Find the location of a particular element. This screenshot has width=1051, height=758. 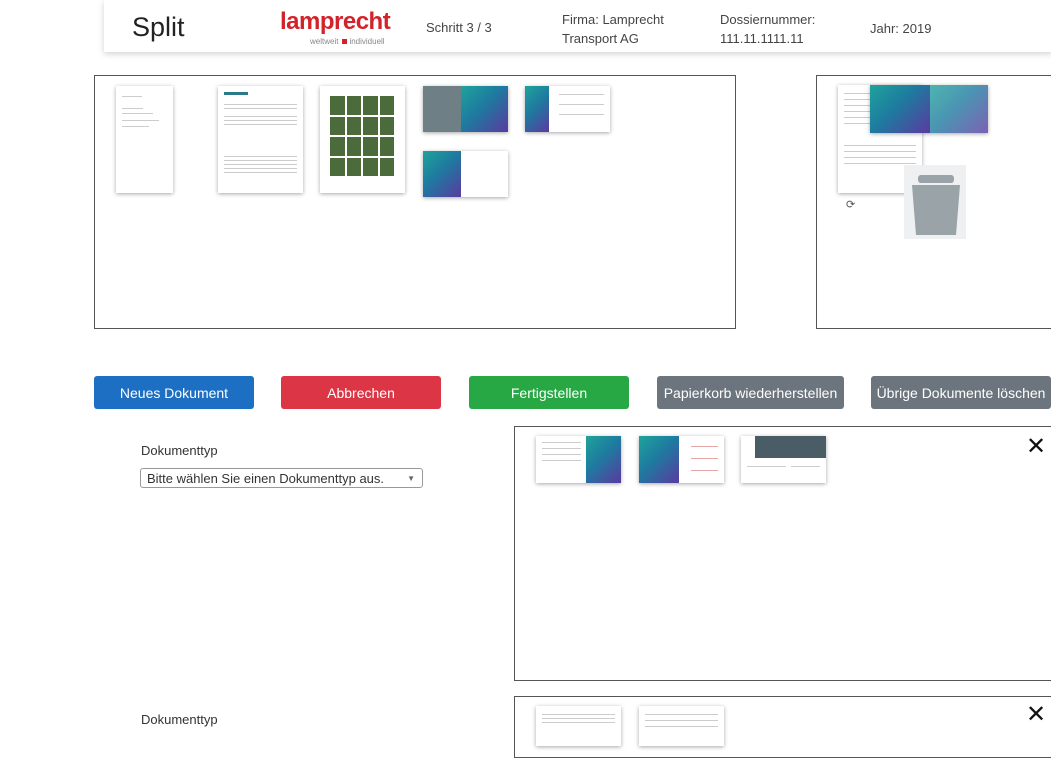

trashed-page-thumbnail is located at coordinates (929, 109).